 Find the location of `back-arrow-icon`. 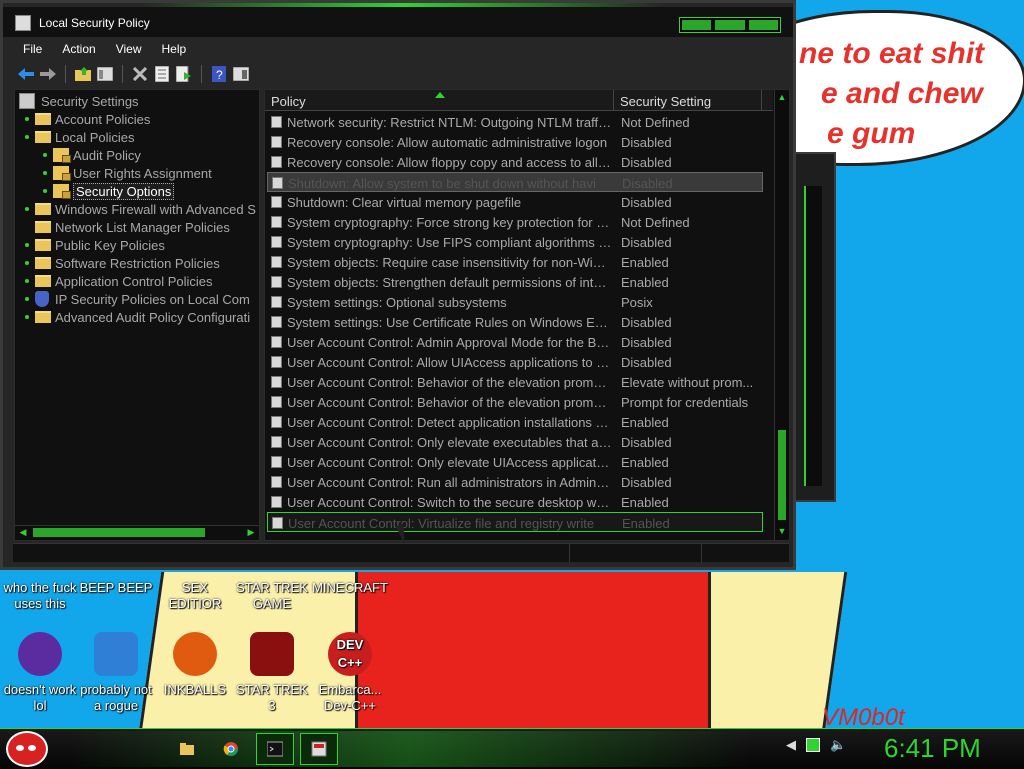

back-arrow-icon is located at coordinates (26, 74).